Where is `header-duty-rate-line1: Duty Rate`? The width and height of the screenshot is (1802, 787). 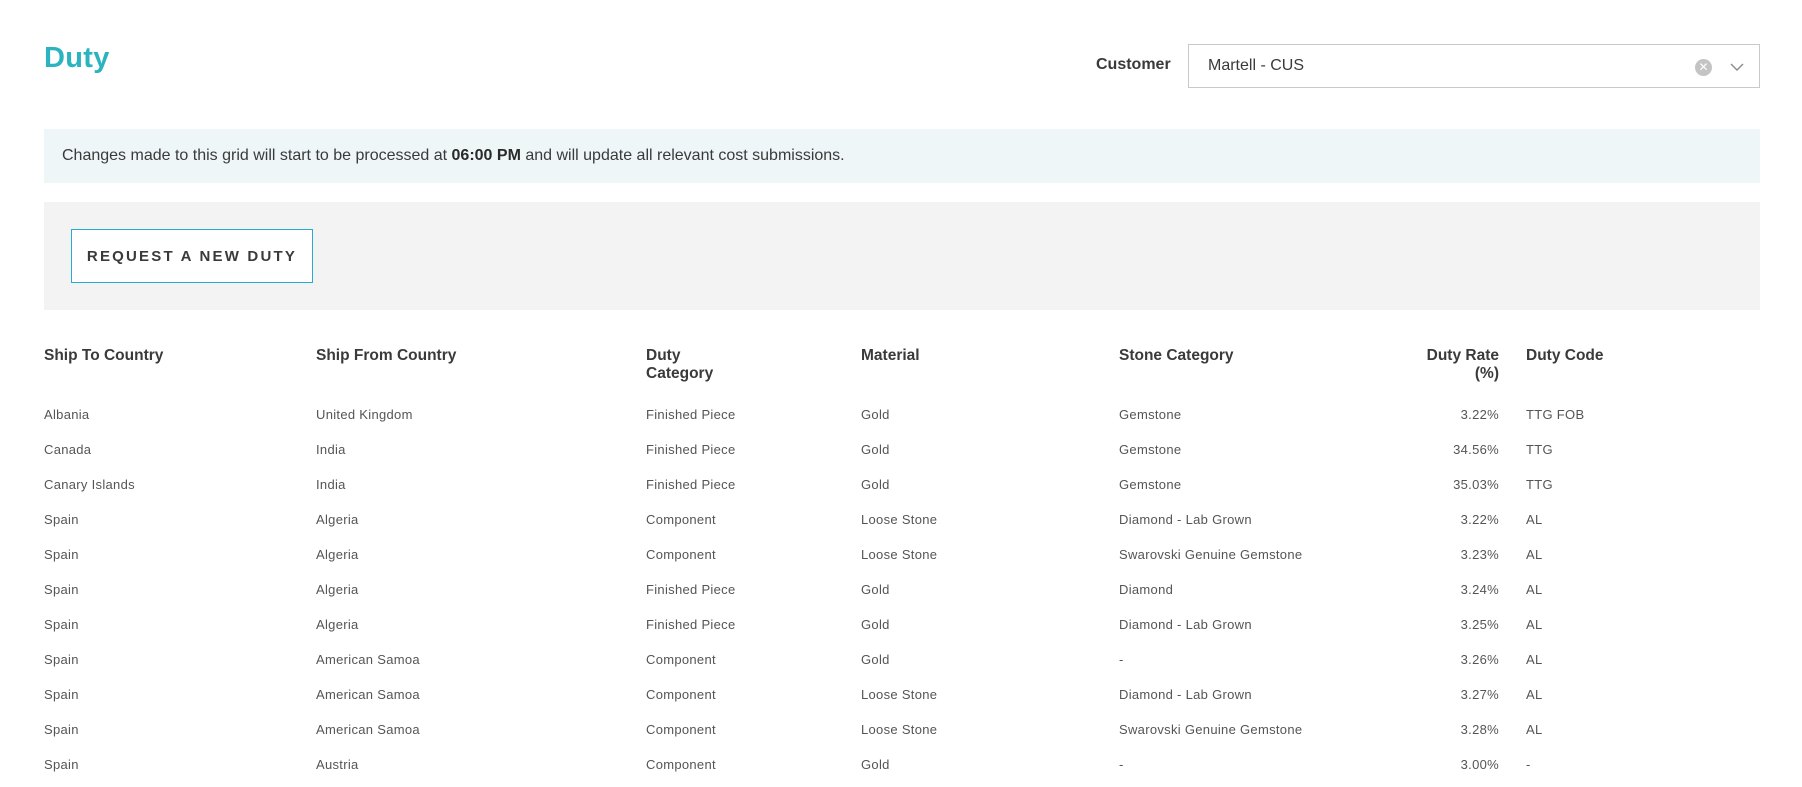
header-duty-rate-line1: Duty Rate is located at coordinates (1462, 355).